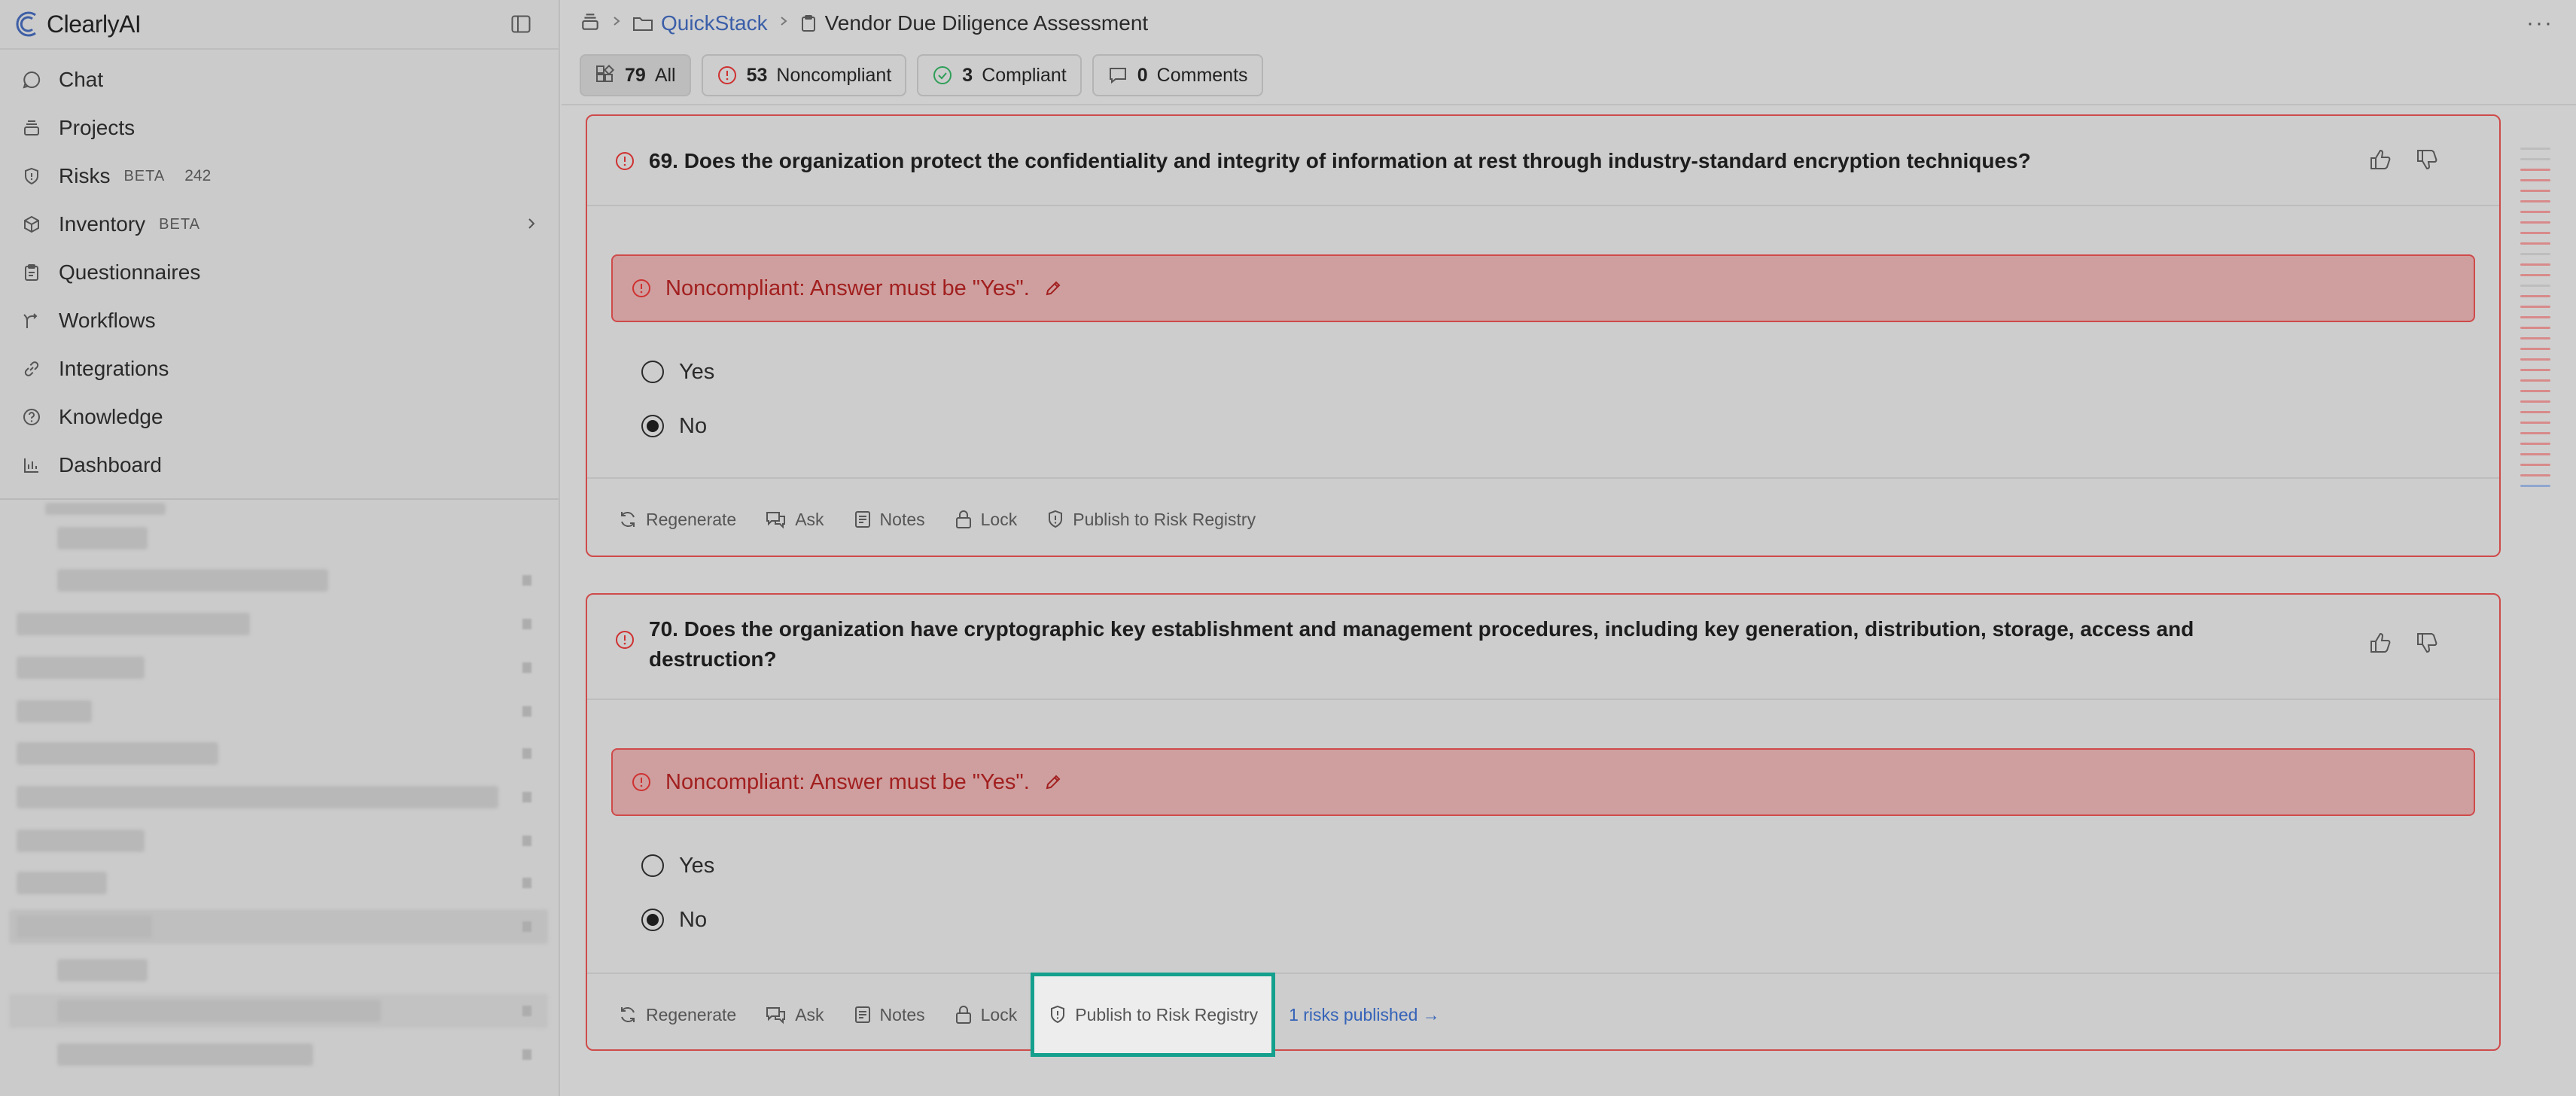 The width and height of the screenshot is (2576, 1096). Describe the element at coordinates (279, 224) in the screenshot. I see `sidebar-item-inventory: Inventory BETA` at that location.